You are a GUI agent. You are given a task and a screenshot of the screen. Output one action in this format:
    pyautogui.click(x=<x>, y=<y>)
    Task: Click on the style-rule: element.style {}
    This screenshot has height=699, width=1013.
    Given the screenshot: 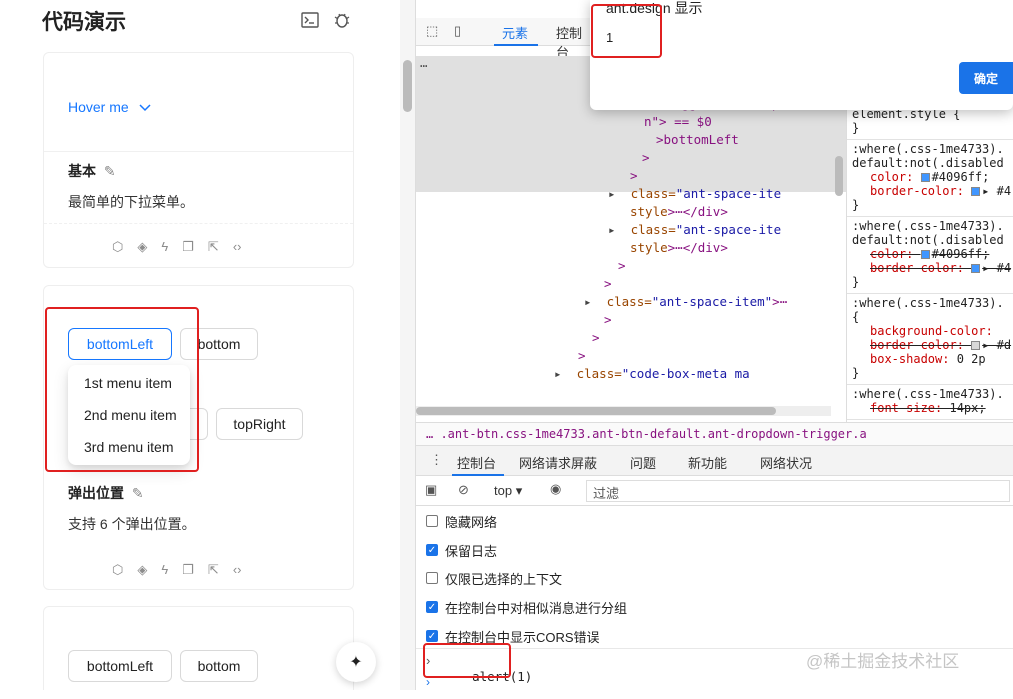 What is the action you would take?
    pyautogui.click(x=930, y=122)
    